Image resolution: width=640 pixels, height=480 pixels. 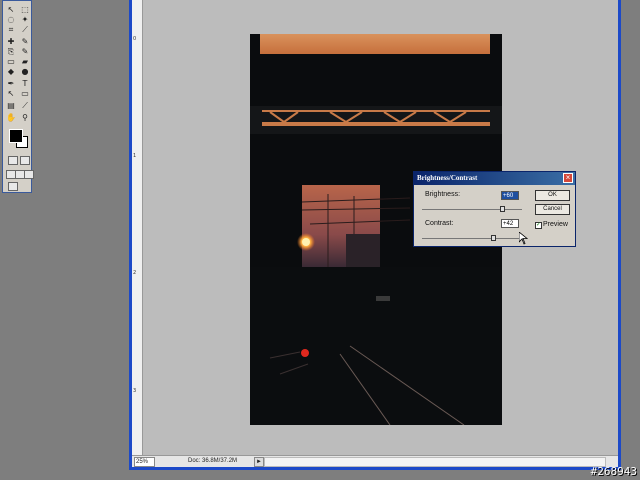 What do you see at coordinates (502, 209) in the screenshot?
I see `brightness-slider-thumb` at bounding box center [502, 209].